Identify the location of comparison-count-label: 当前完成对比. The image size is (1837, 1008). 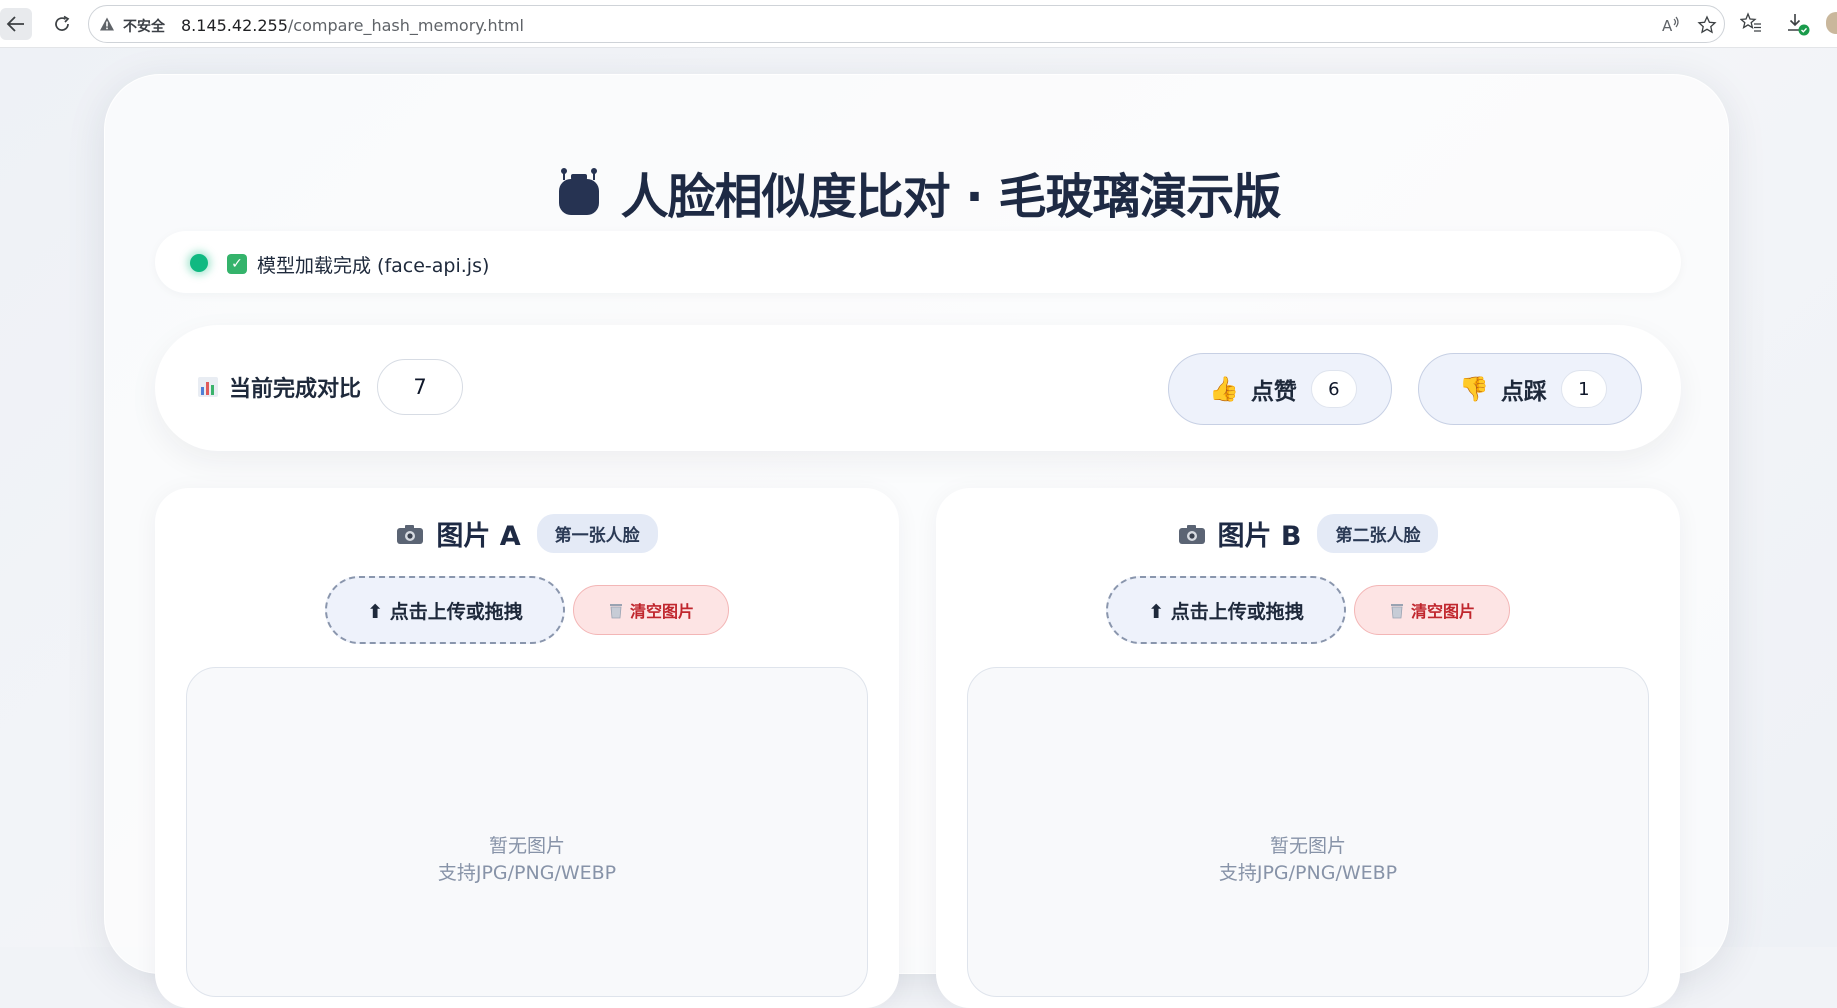
(279, 387).